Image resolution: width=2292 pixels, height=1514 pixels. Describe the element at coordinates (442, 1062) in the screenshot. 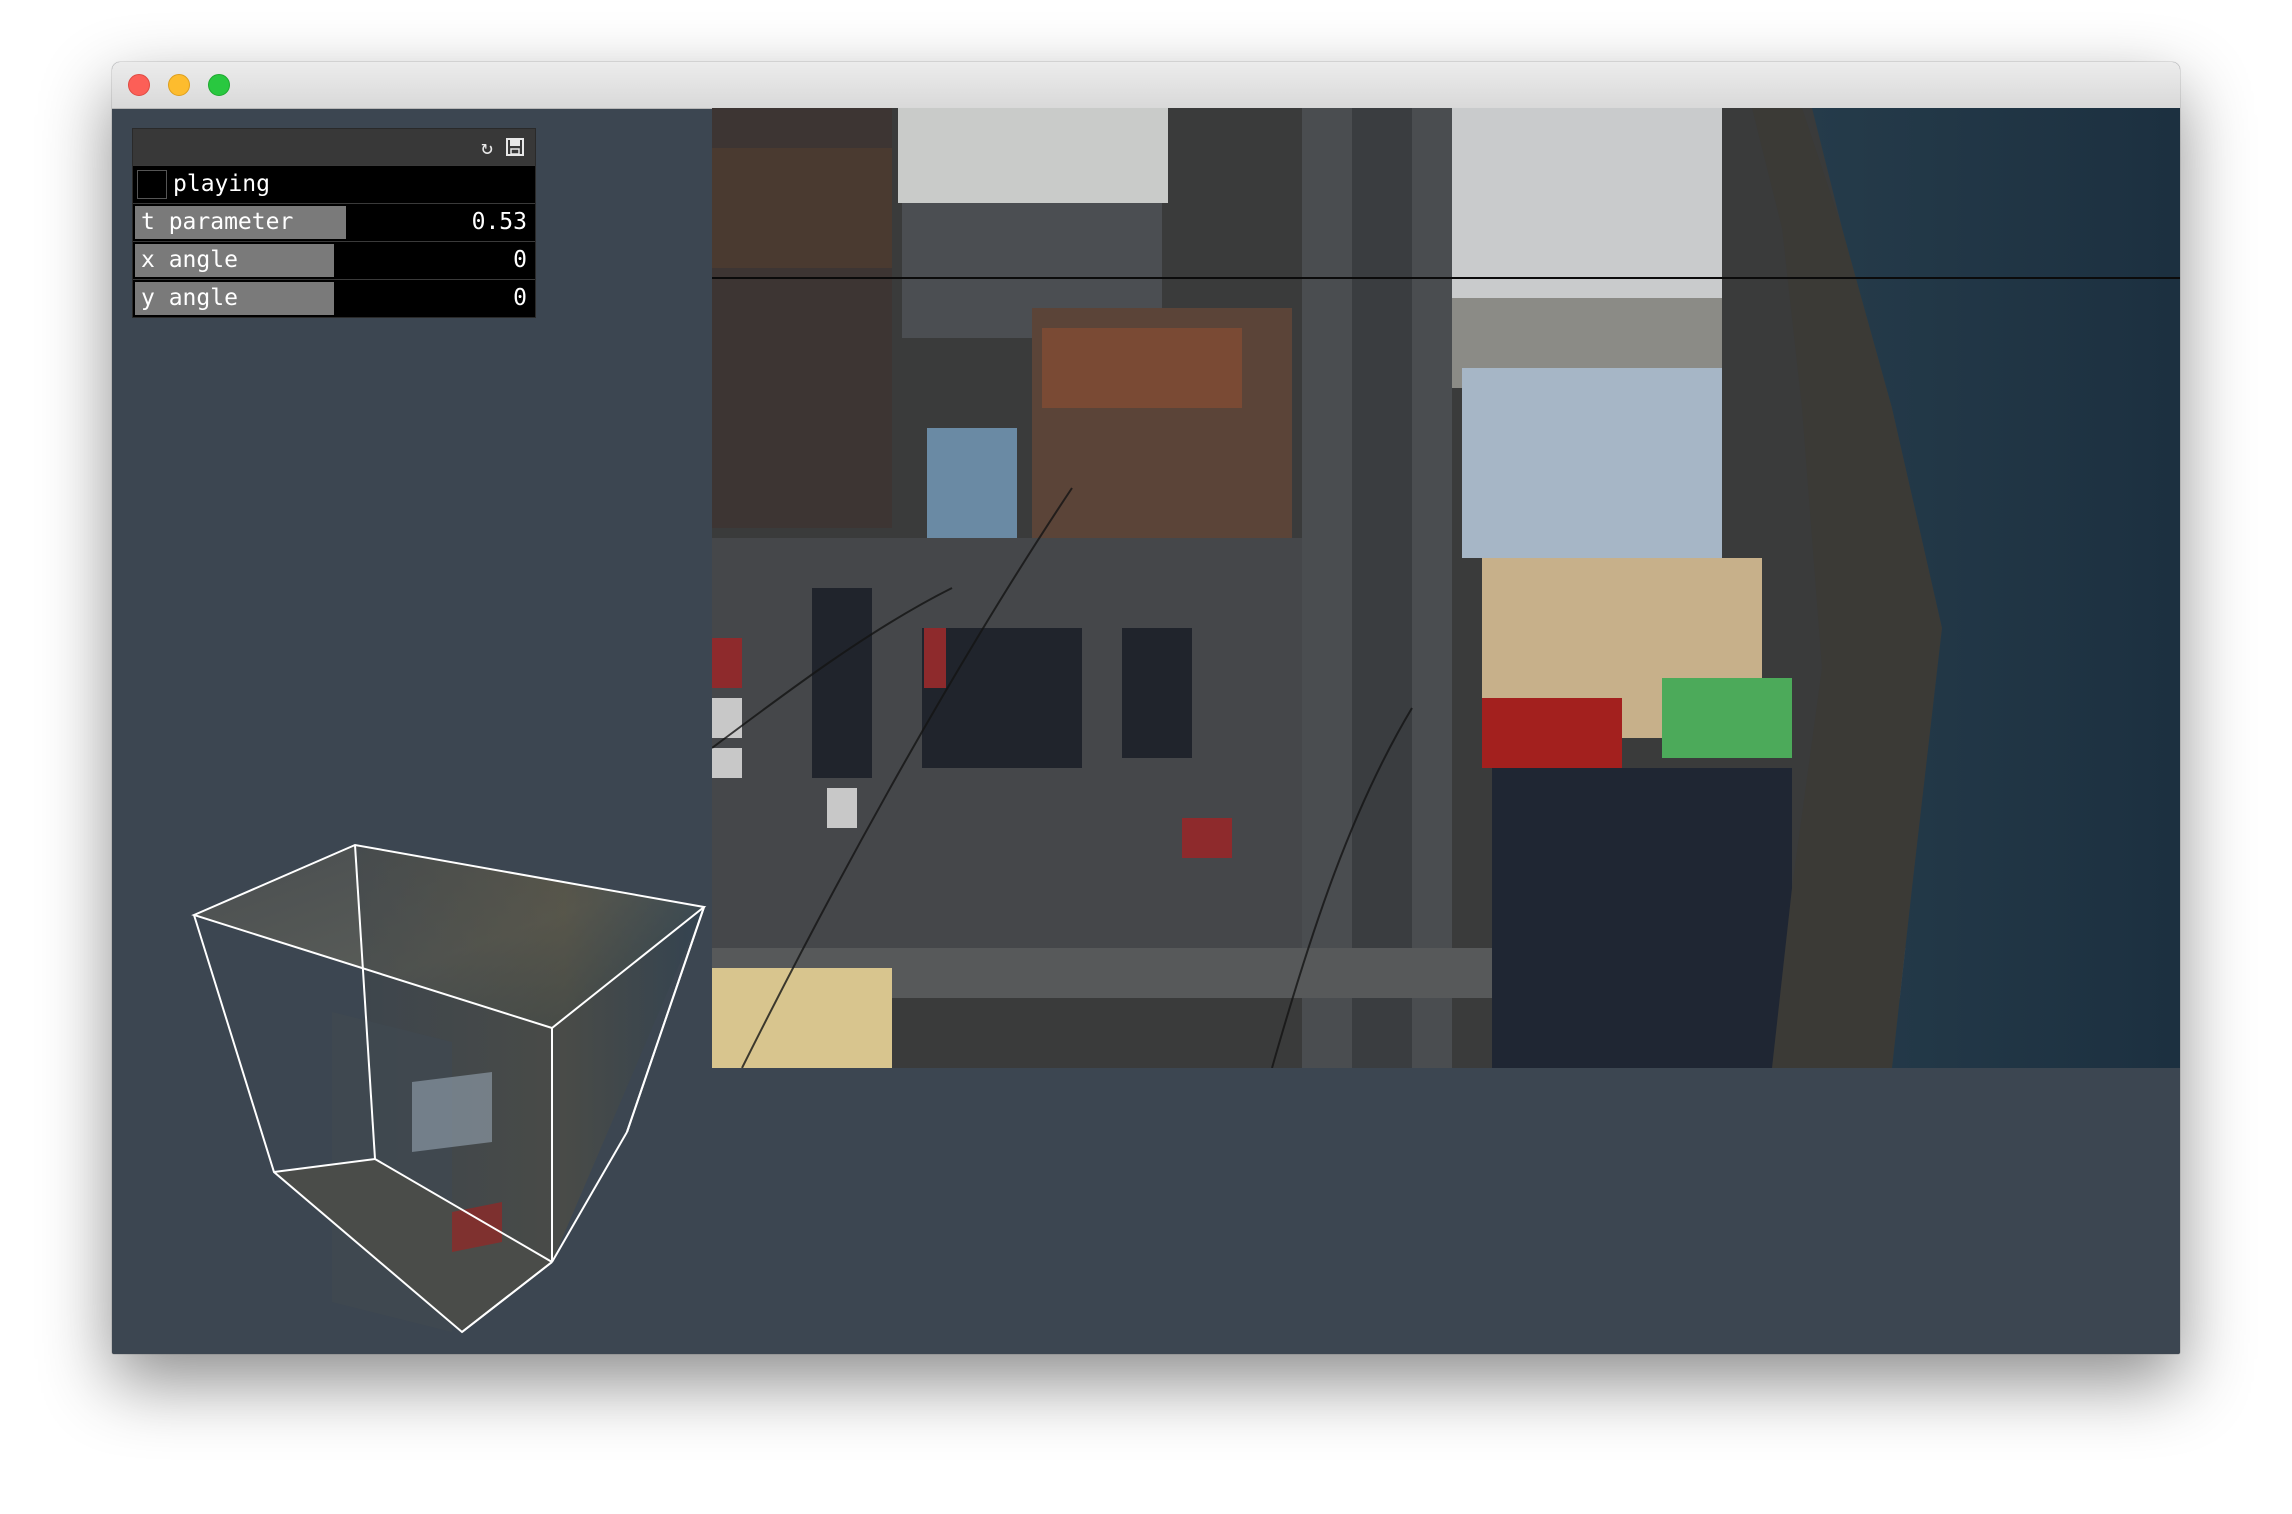

I see `video-cube-preview` at that location.